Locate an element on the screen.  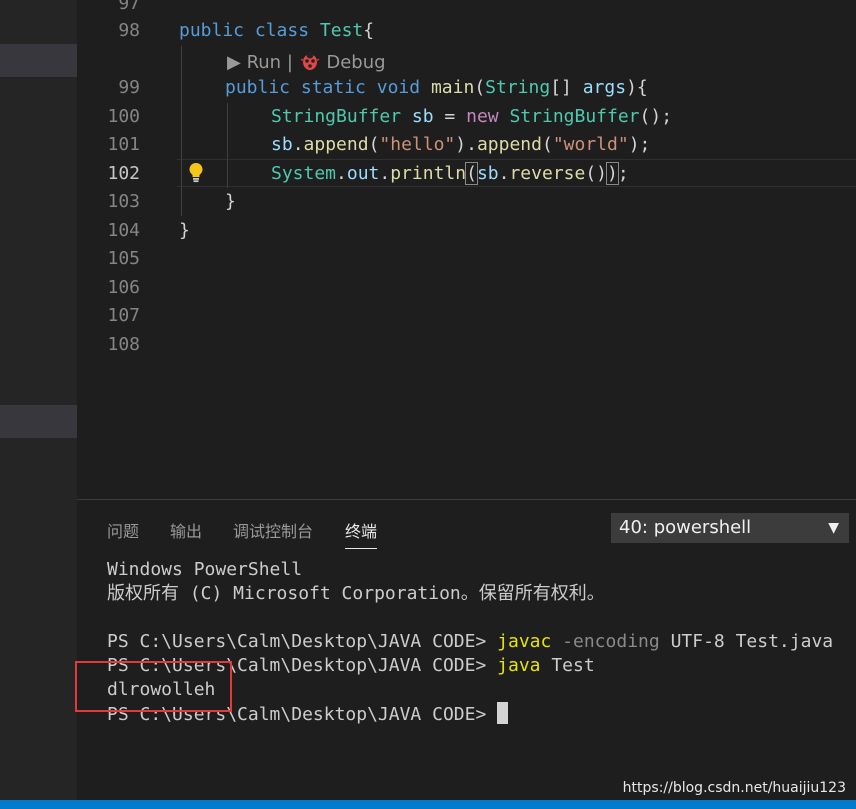
sidebar-item is located at coordinates (38, 421).